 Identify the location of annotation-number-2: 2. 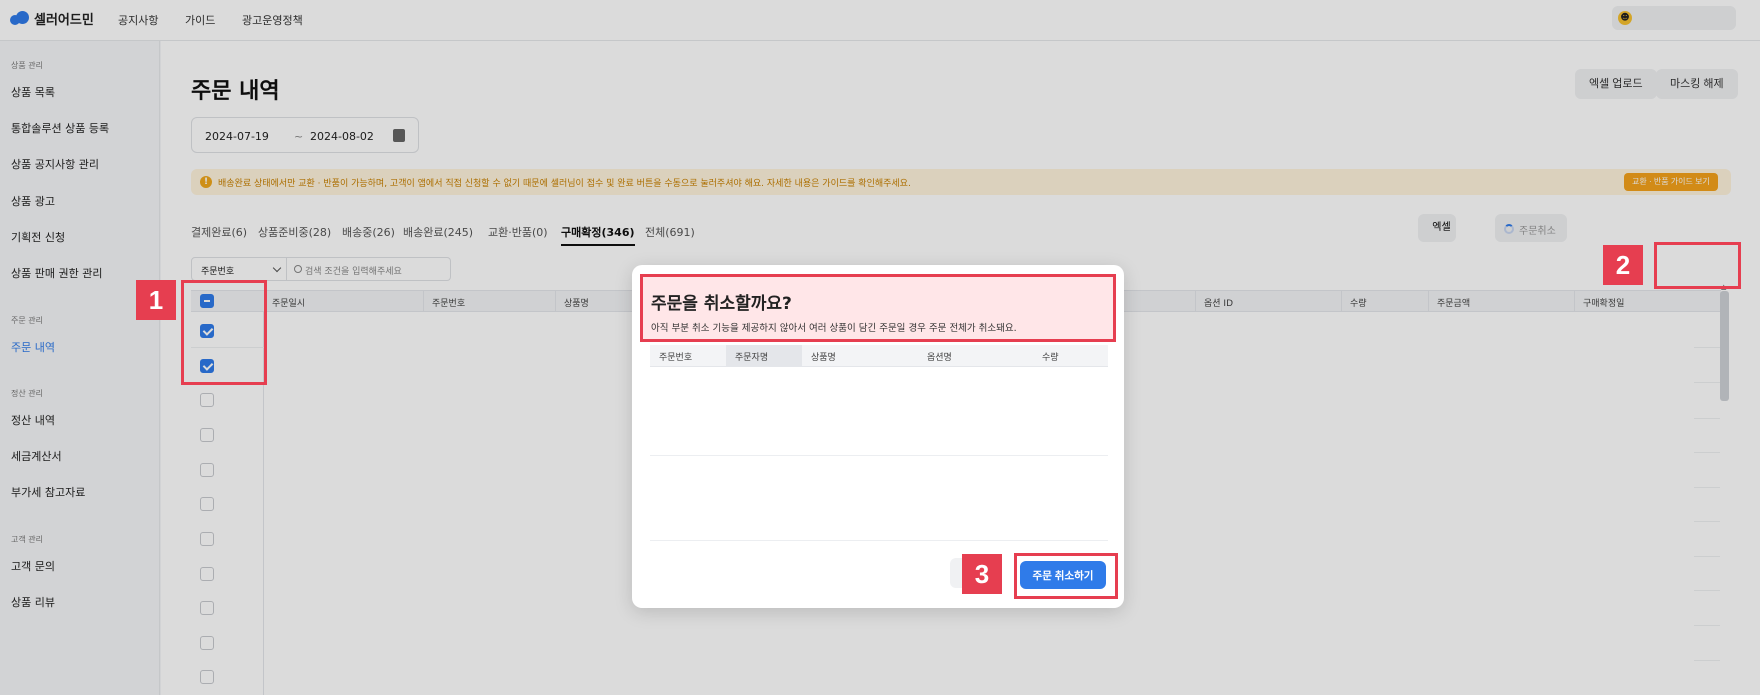
(1623, 265).